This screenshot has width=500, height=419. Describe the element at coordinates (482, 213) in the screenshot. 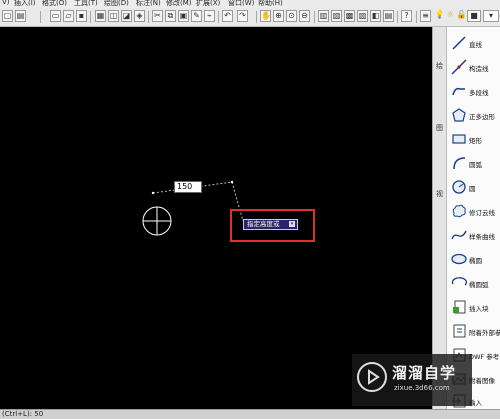

I see `tool-label: 修订云线` at that location.